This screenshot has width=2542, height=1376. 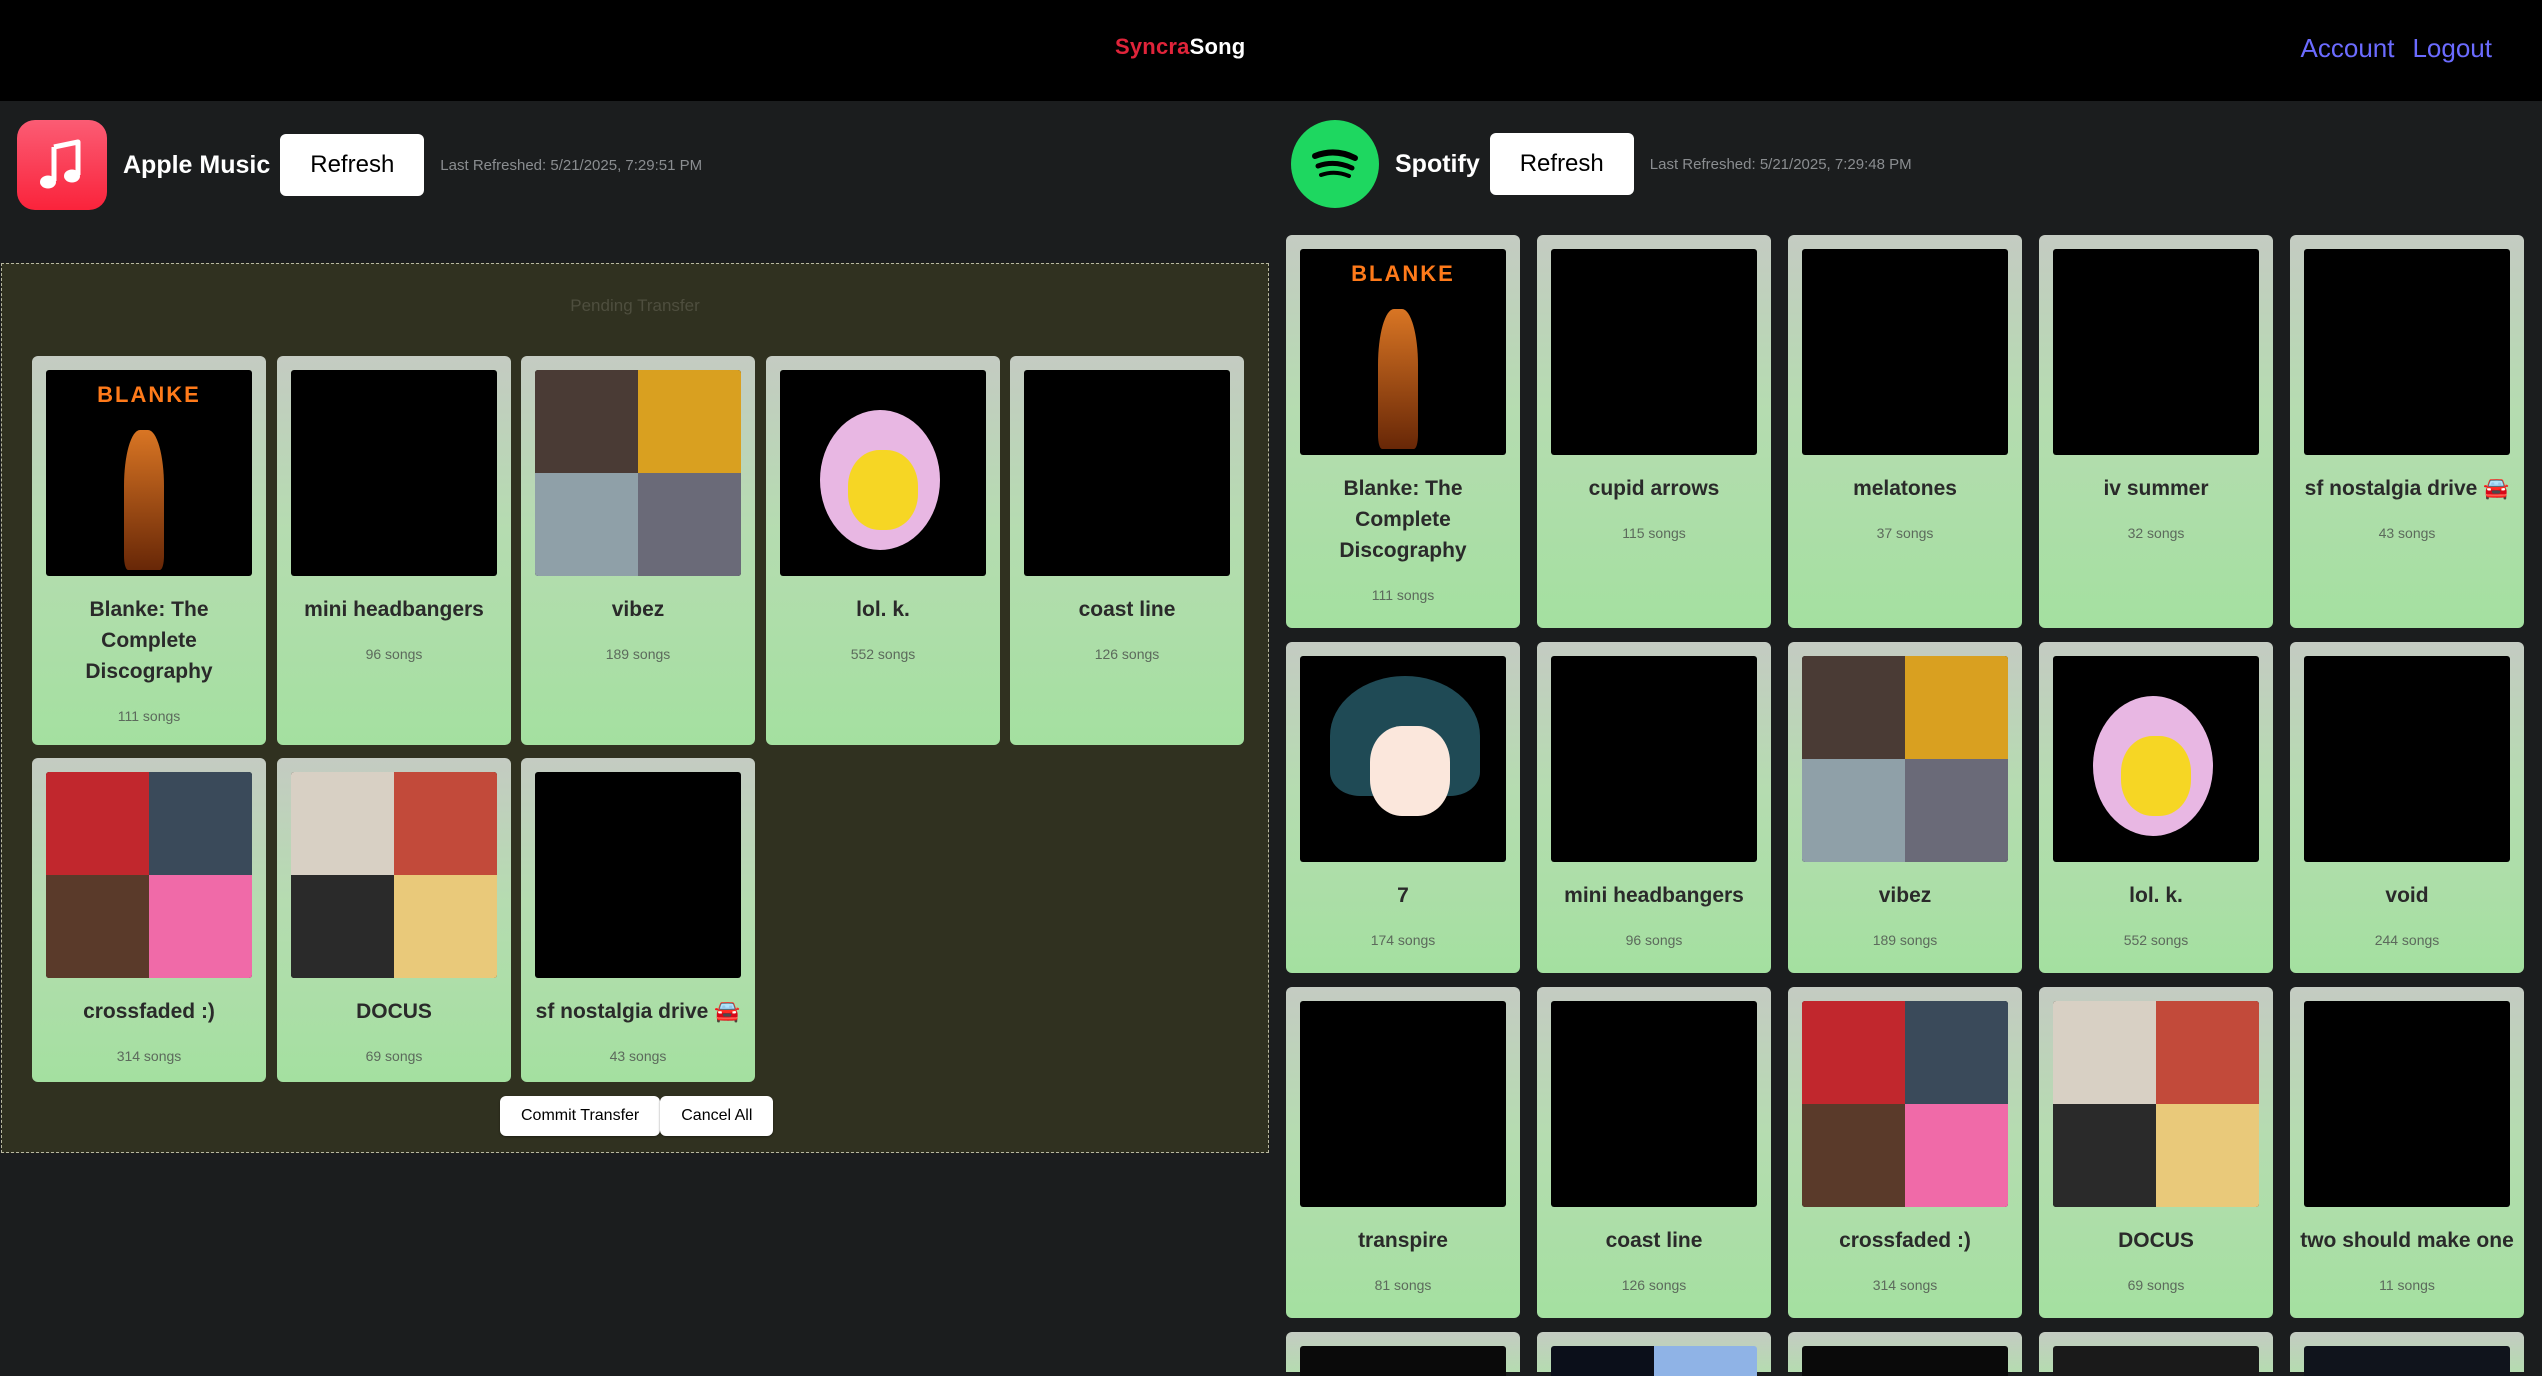 What do you see at coordinates (2407, 1285) in the screenshot?
I see `playlist-song-count: 11 songs` at bounding box center [2407, 1285].